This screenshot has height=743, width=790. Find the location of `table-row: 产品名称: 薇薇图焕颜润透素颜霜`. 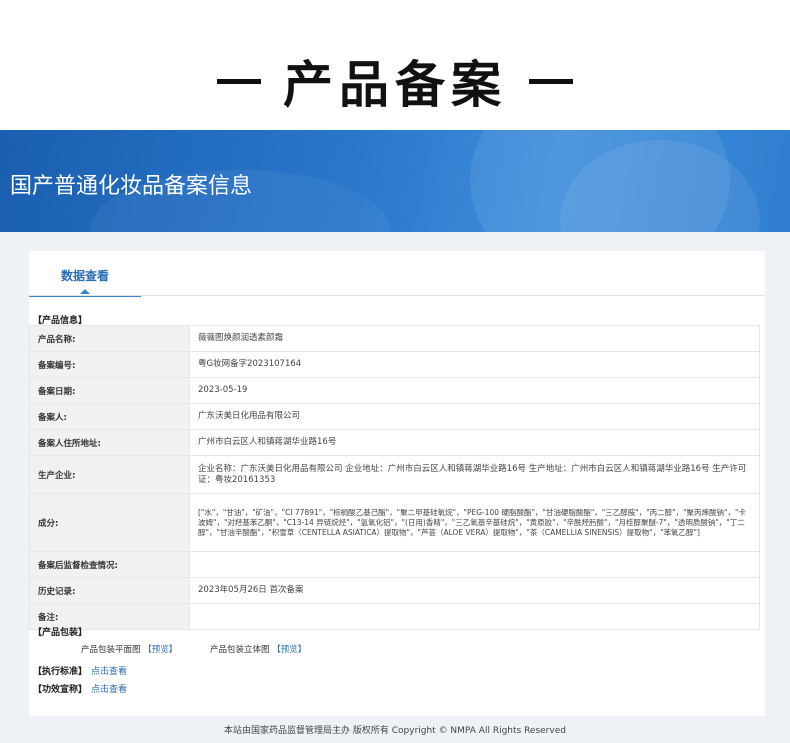

table-row: 产品名称: 薇薇图焕颜润透素颜霜 is located at coordinates (394, 338).